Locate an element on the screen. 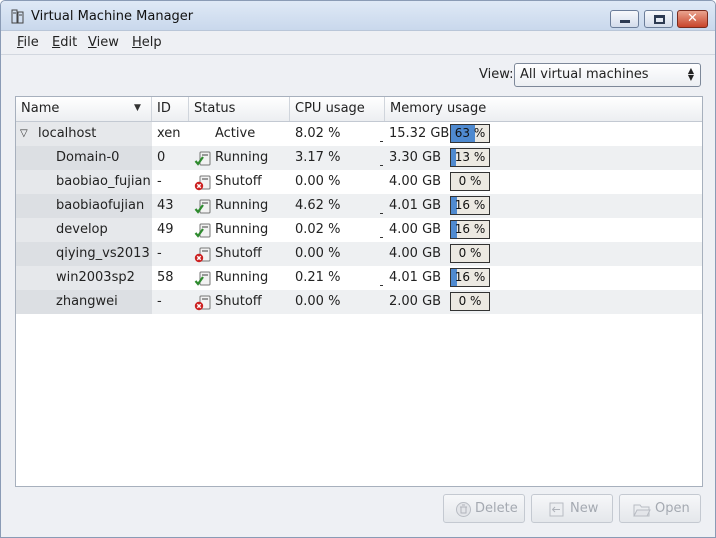 The image size is (716, 538). delete-button: Delete is located at coordinates (484, 508).